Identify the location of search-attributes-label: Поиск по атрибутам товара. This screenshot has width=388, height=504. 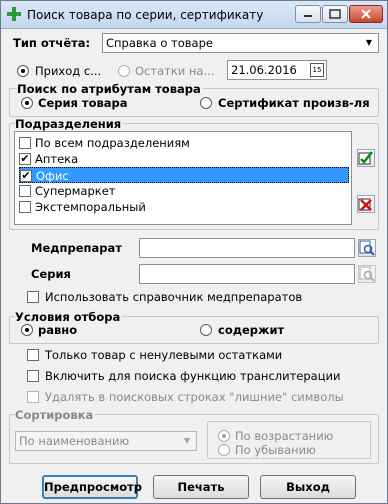
(110, 89).